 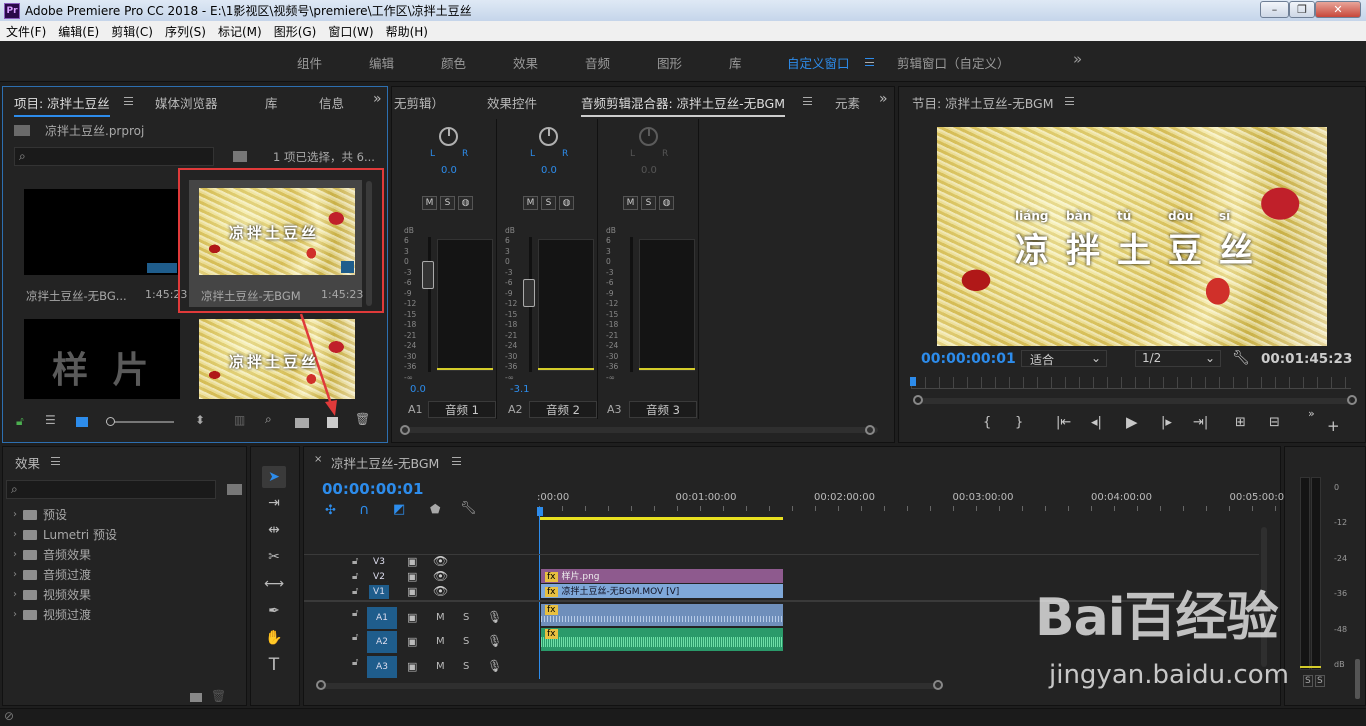 I want to click on lift-icon: ⊞, so click(x=1240, y=422).